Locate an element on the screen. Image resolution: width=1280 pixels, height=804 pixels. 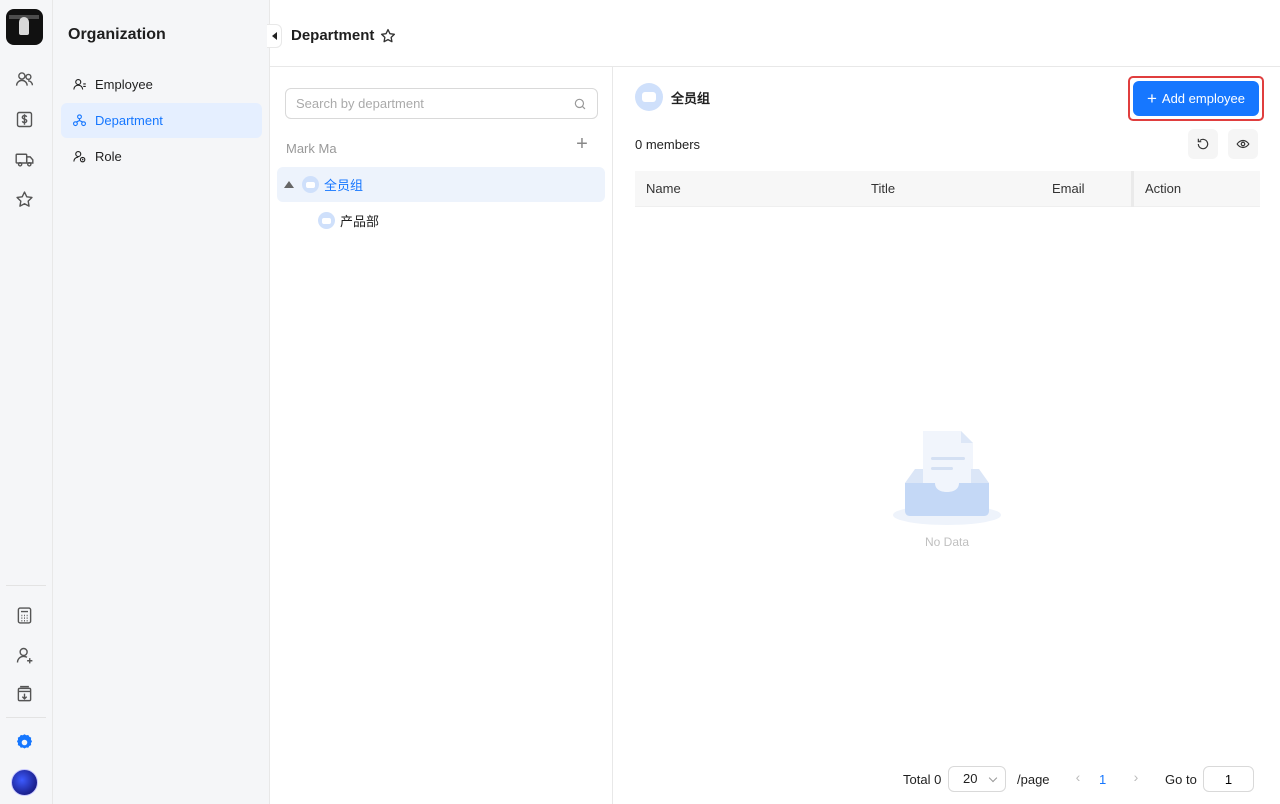
user-add-icon is located at coordinates (24, 655).